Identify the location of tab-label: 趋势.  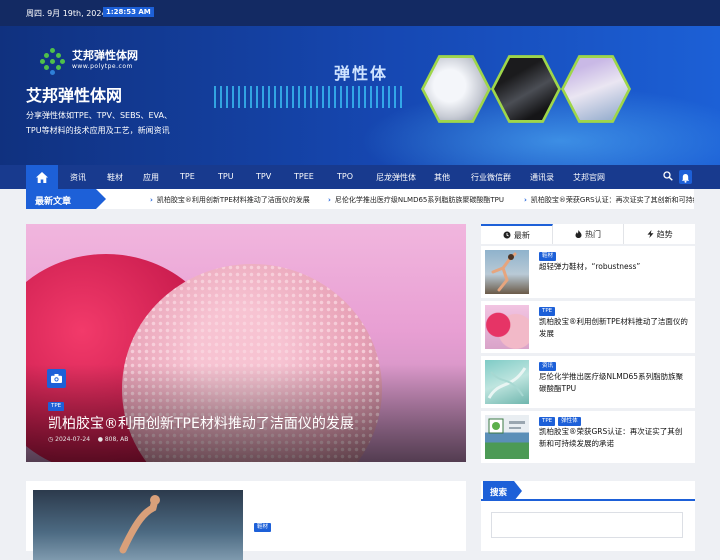
(664, 234).